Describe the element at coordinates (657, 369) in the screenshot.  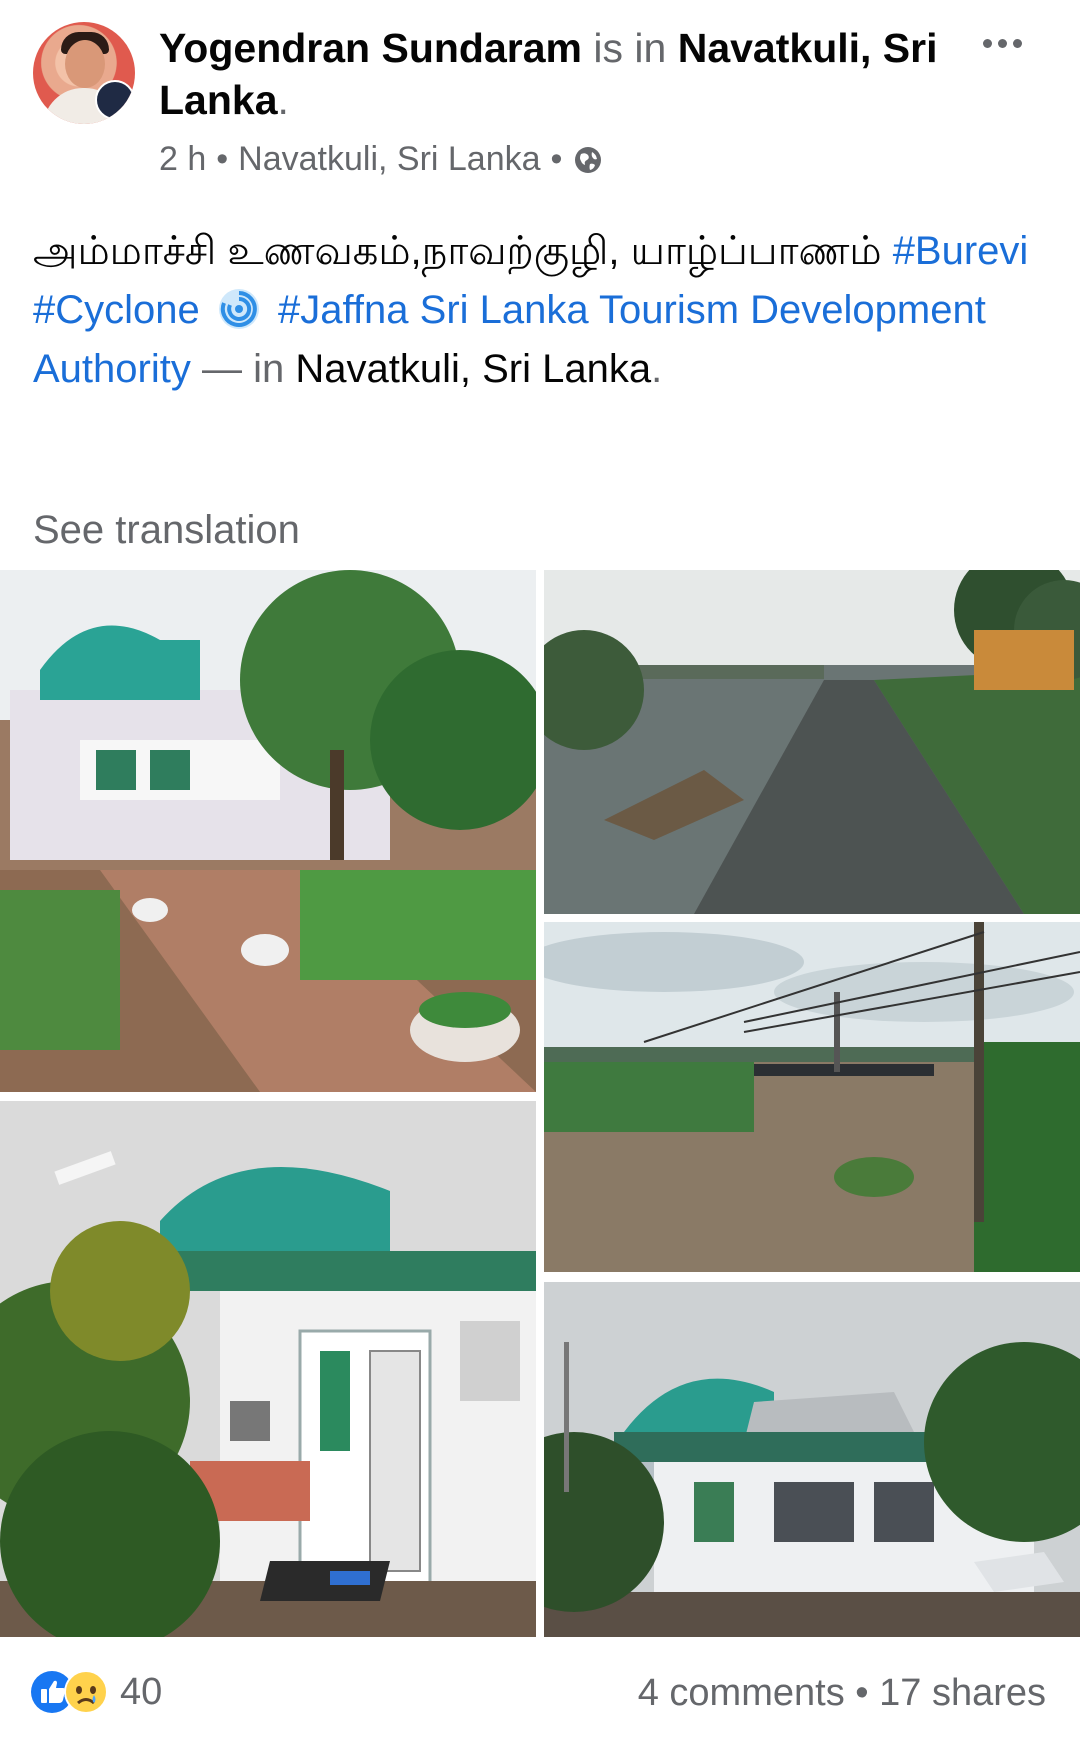
I see `end-period: .` at that location.